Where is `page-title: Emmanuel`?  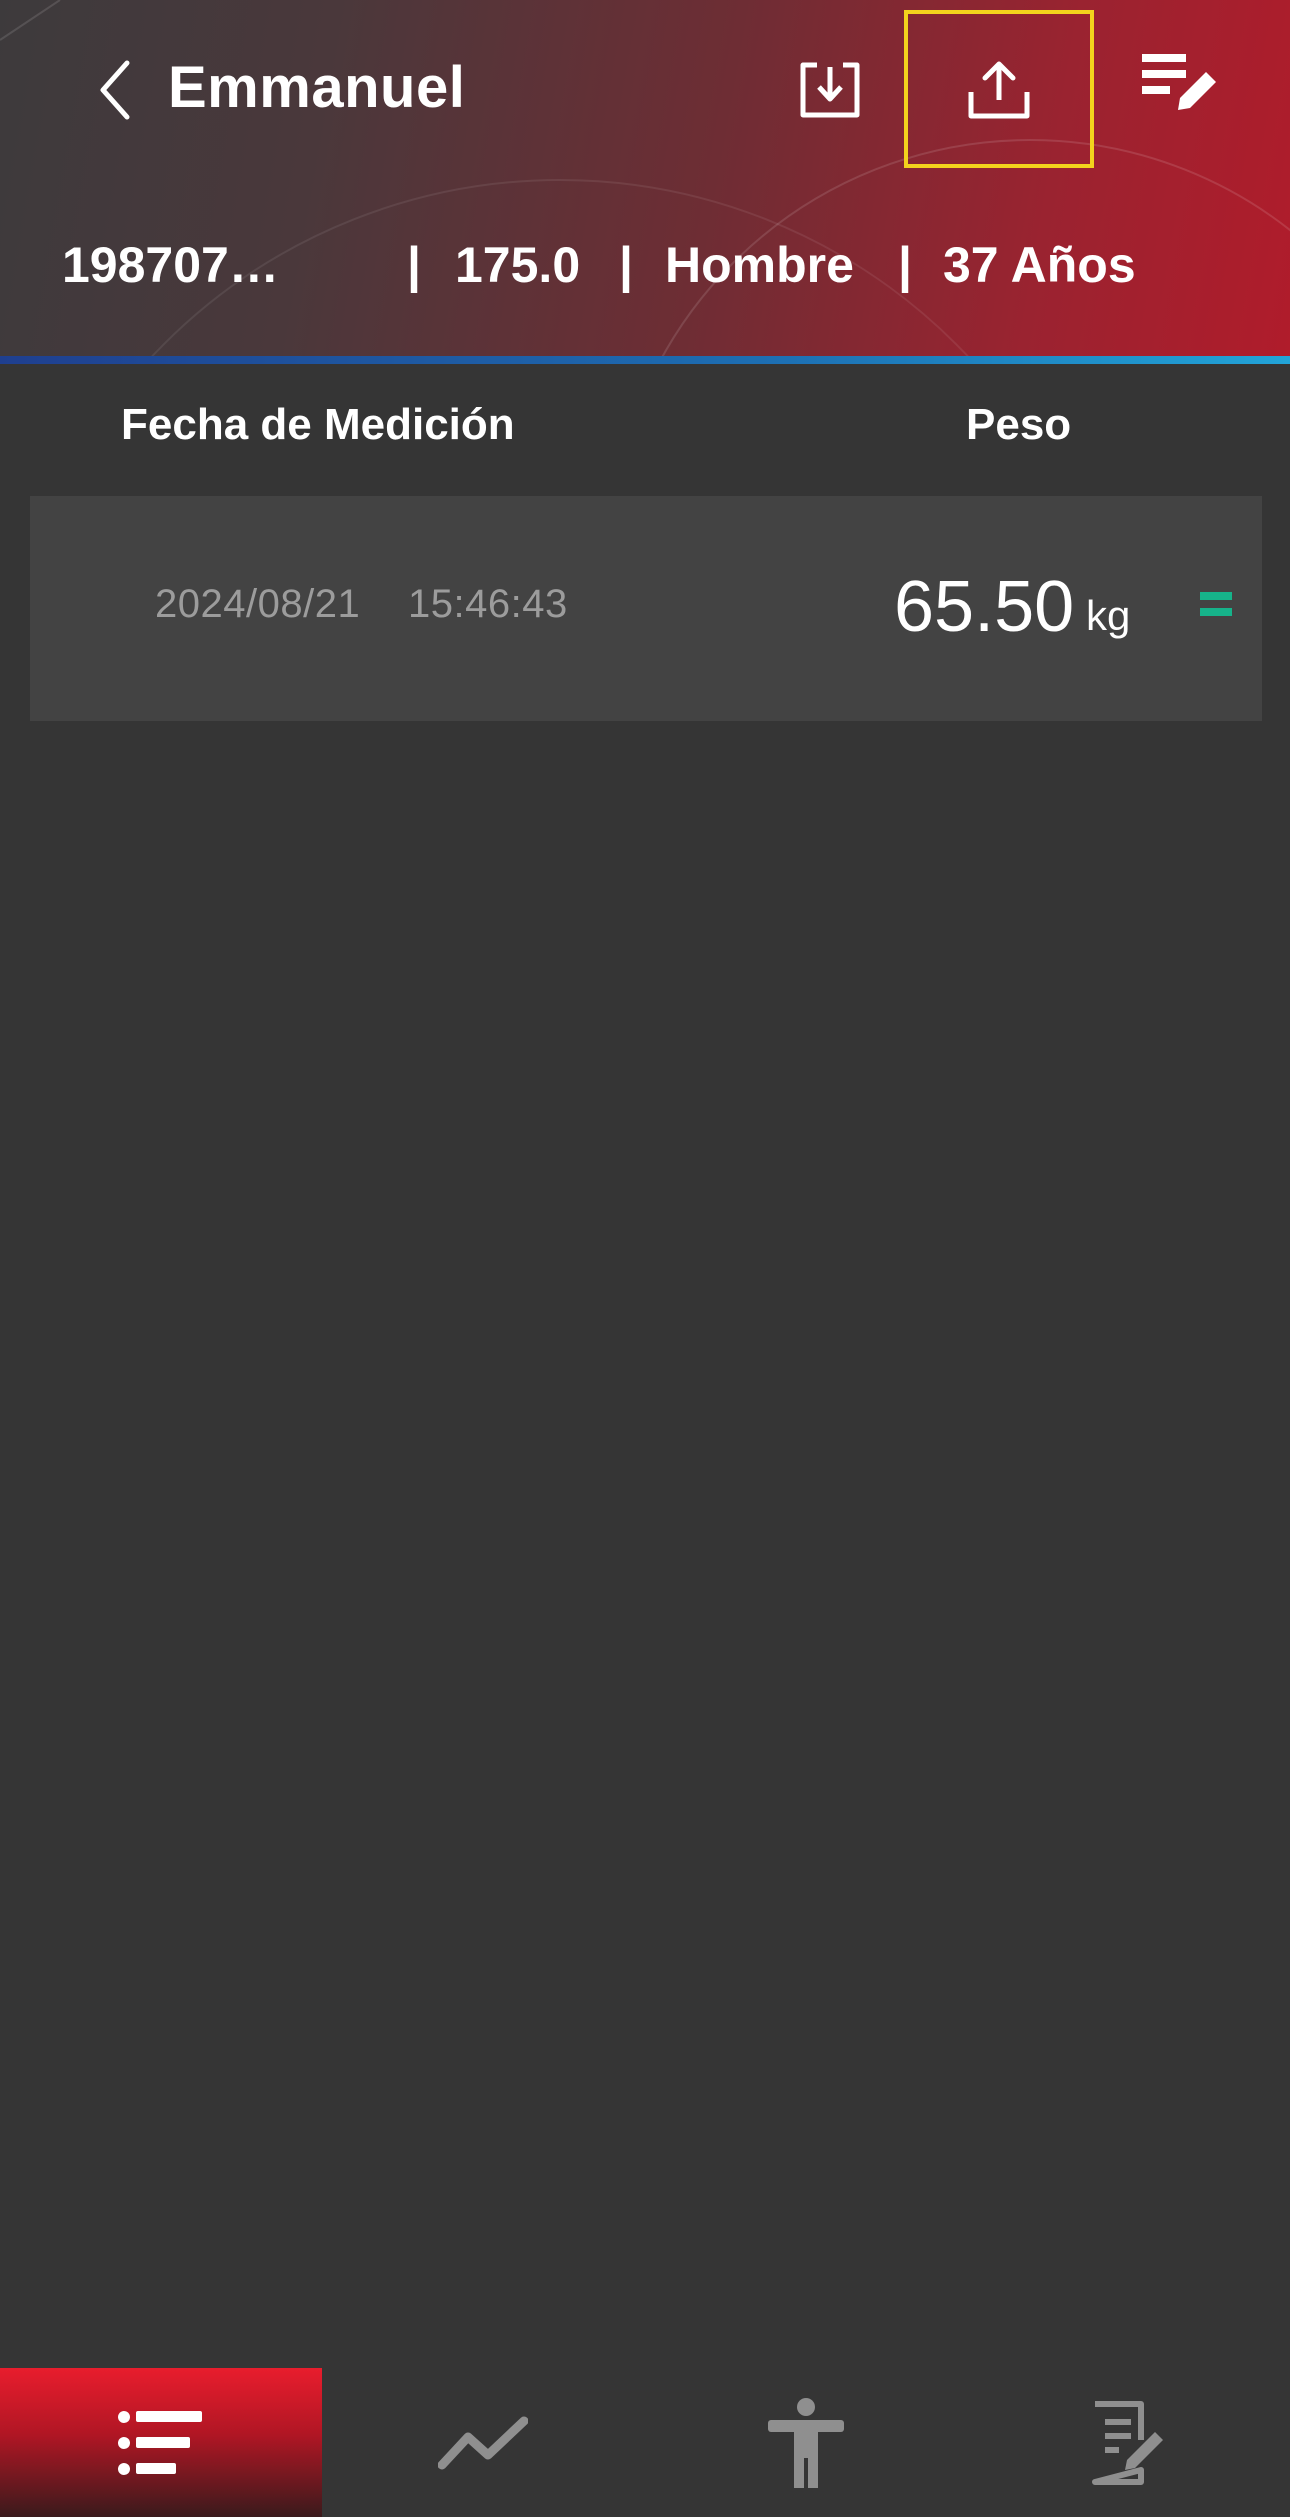
page-title: Emmanuel is located at coordinates (317, 87).